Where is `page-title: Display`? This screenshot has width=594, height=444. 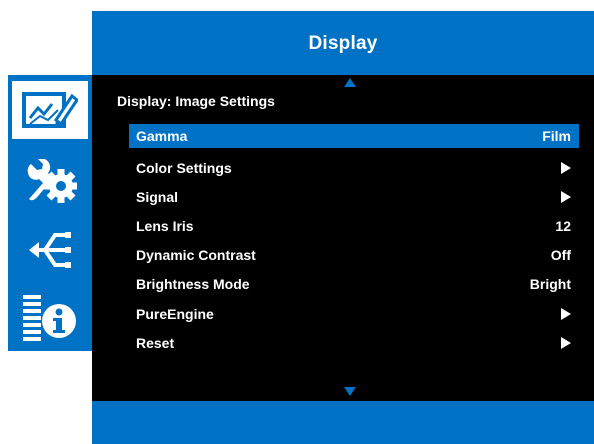 page-title: Display is located at coordinates (343, 43).